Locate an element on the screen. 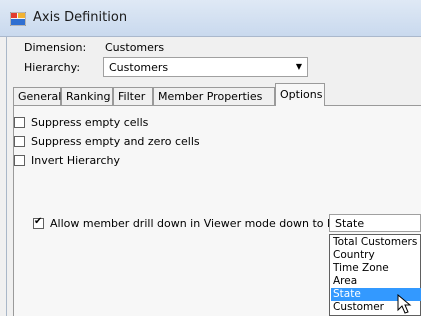 The image size is (421, 316). tab-member-properties: Member Properties is located at coordinates (214, 96).